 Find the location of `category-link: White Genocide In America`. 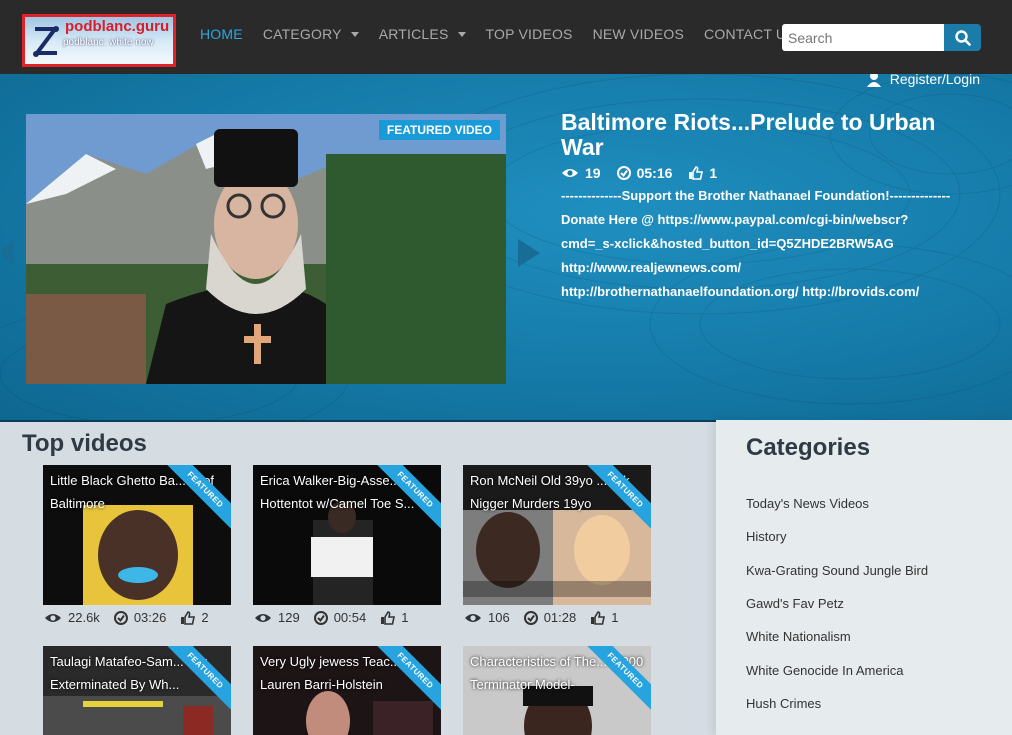

category-link: White Genocide In America is located at coordinates (825, 670).